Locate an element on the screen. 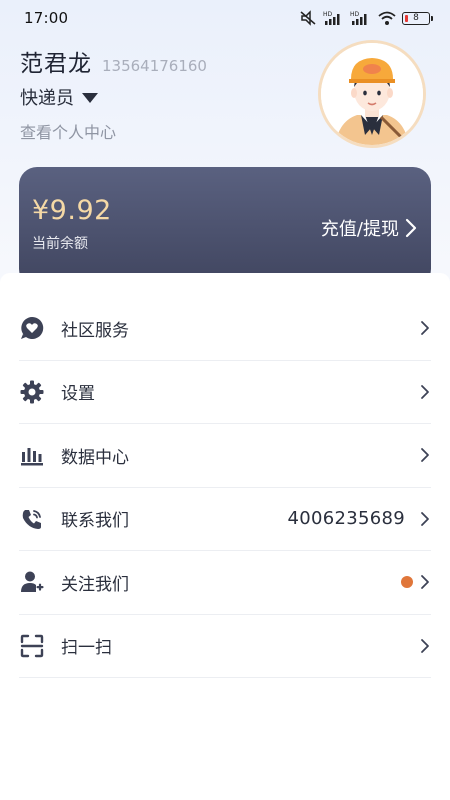 The image size is (450, 800). menu-item-label: 关注我们 is located at coordinates (95, 584).